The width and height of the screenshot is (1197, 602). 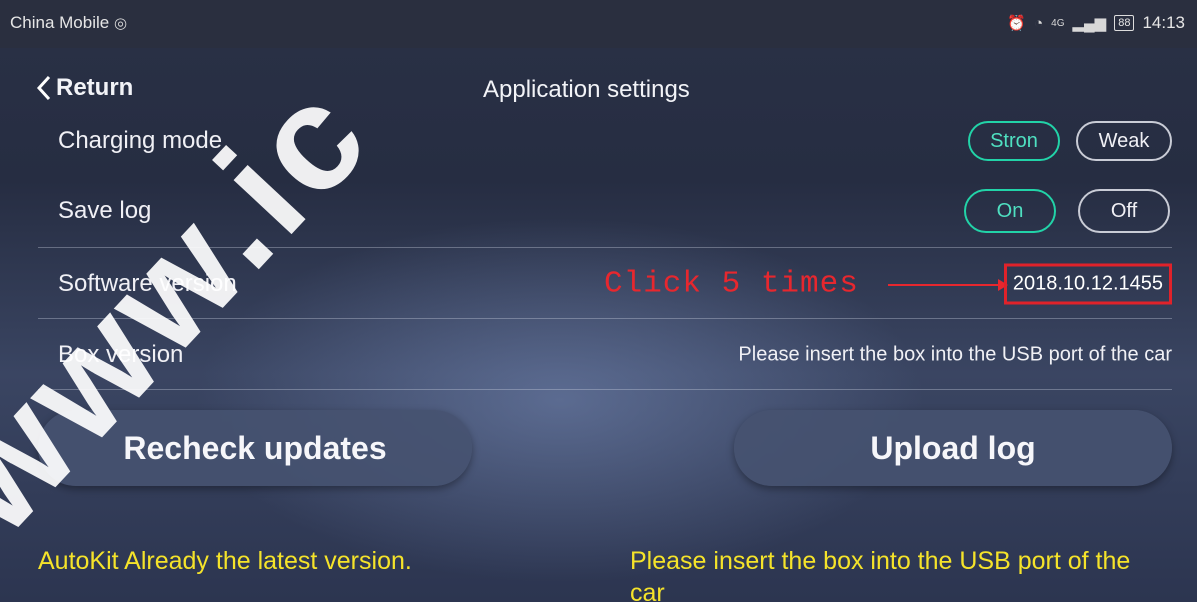 I want to click on status-icons: ⏰ ◔ 4G ▂▄▆ 88 14:13, so click(x=1096, y=23).